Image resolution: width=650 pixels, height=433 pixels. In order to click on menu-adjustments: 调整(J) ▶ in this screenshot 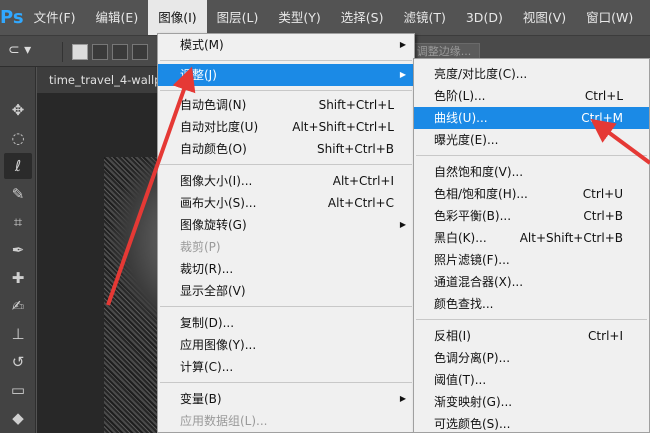, I will do `click(286, 75)`.